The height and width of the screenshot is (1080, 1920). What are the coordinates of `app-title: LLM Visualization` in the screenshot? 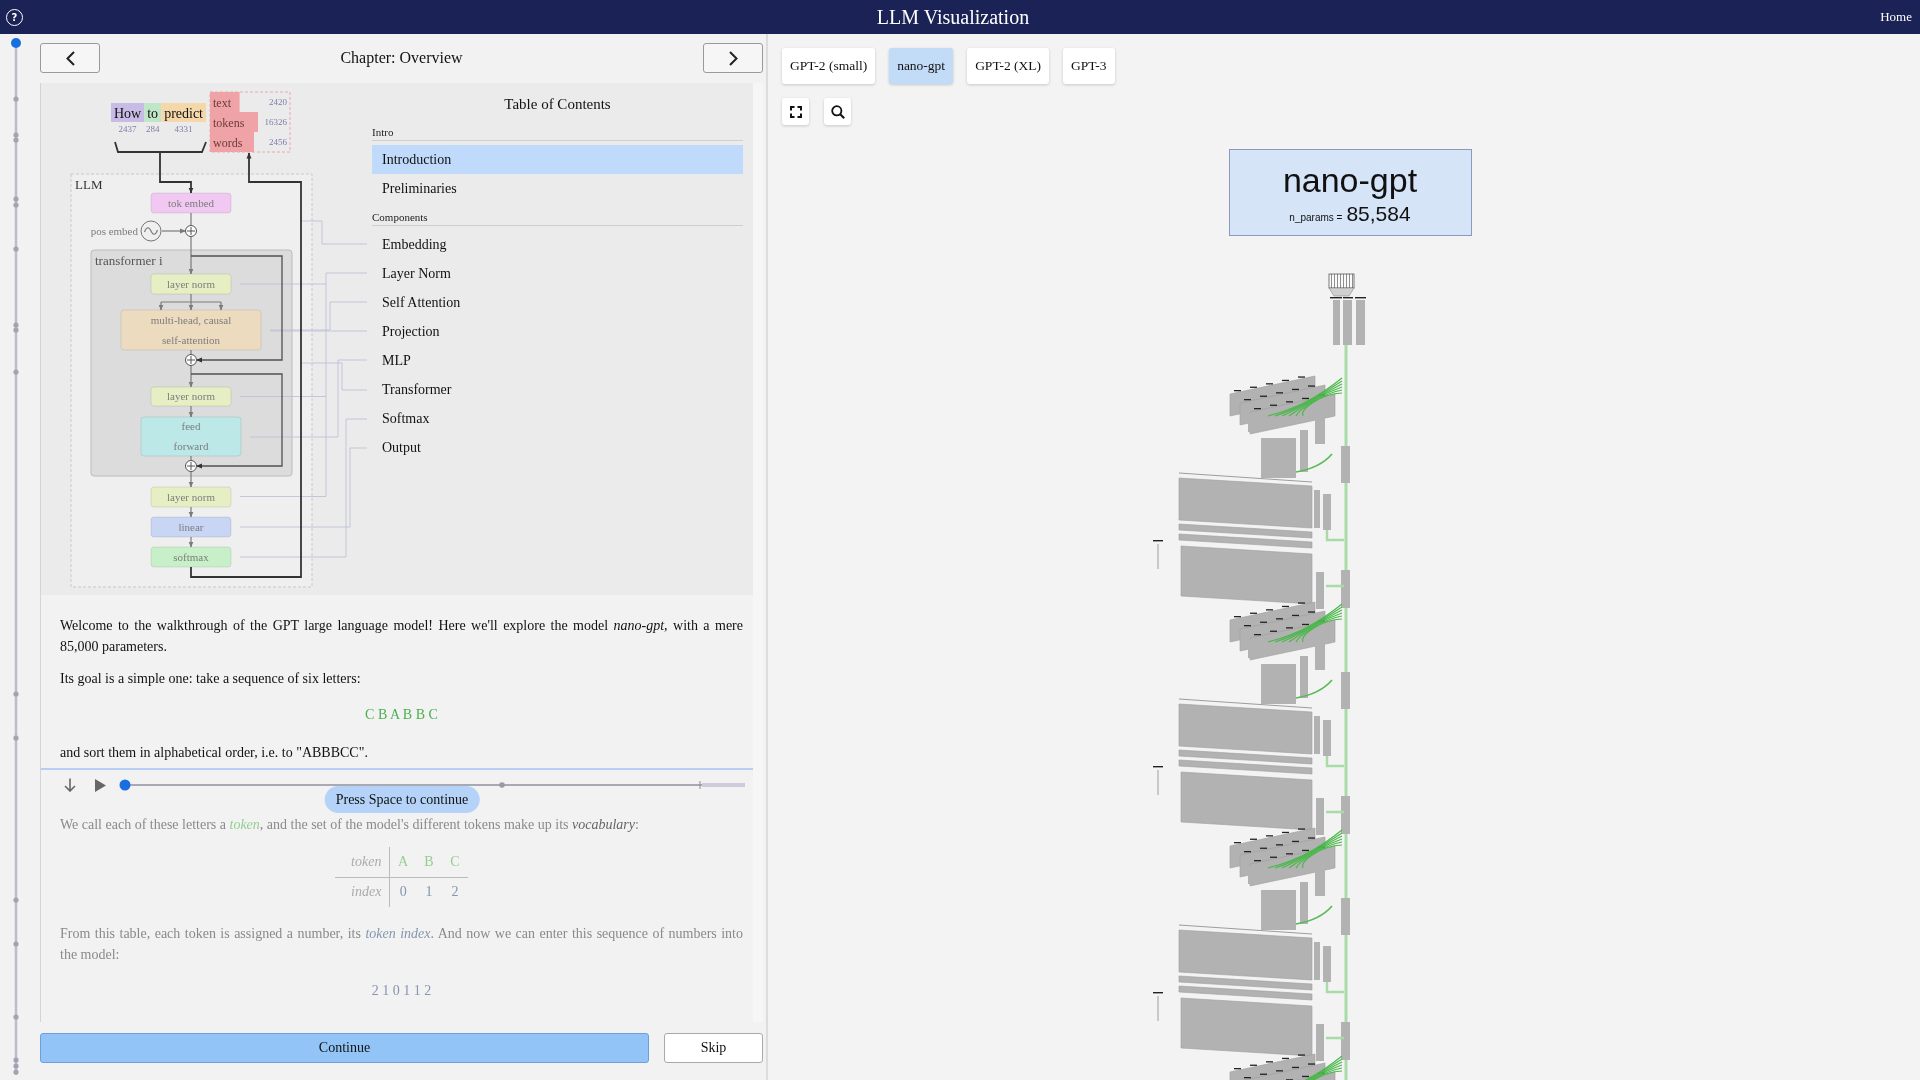 It's located at (953, 17).